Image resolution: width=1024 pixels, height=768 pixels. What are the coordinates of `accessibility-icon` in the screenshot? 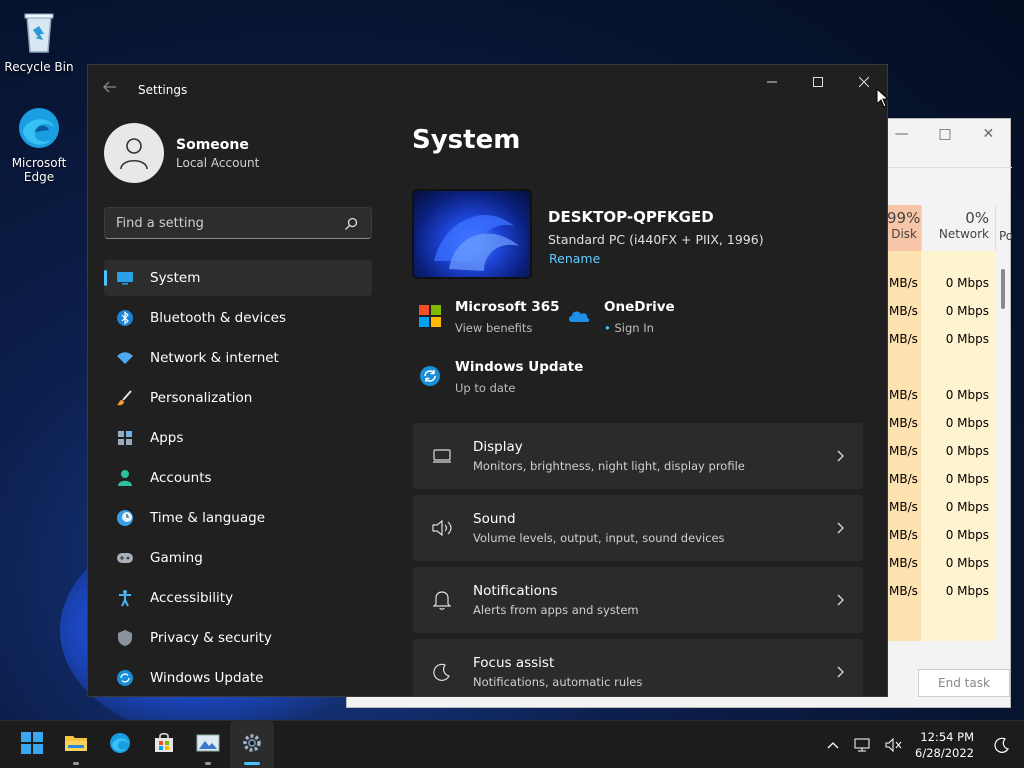 It's located at (125, 598).